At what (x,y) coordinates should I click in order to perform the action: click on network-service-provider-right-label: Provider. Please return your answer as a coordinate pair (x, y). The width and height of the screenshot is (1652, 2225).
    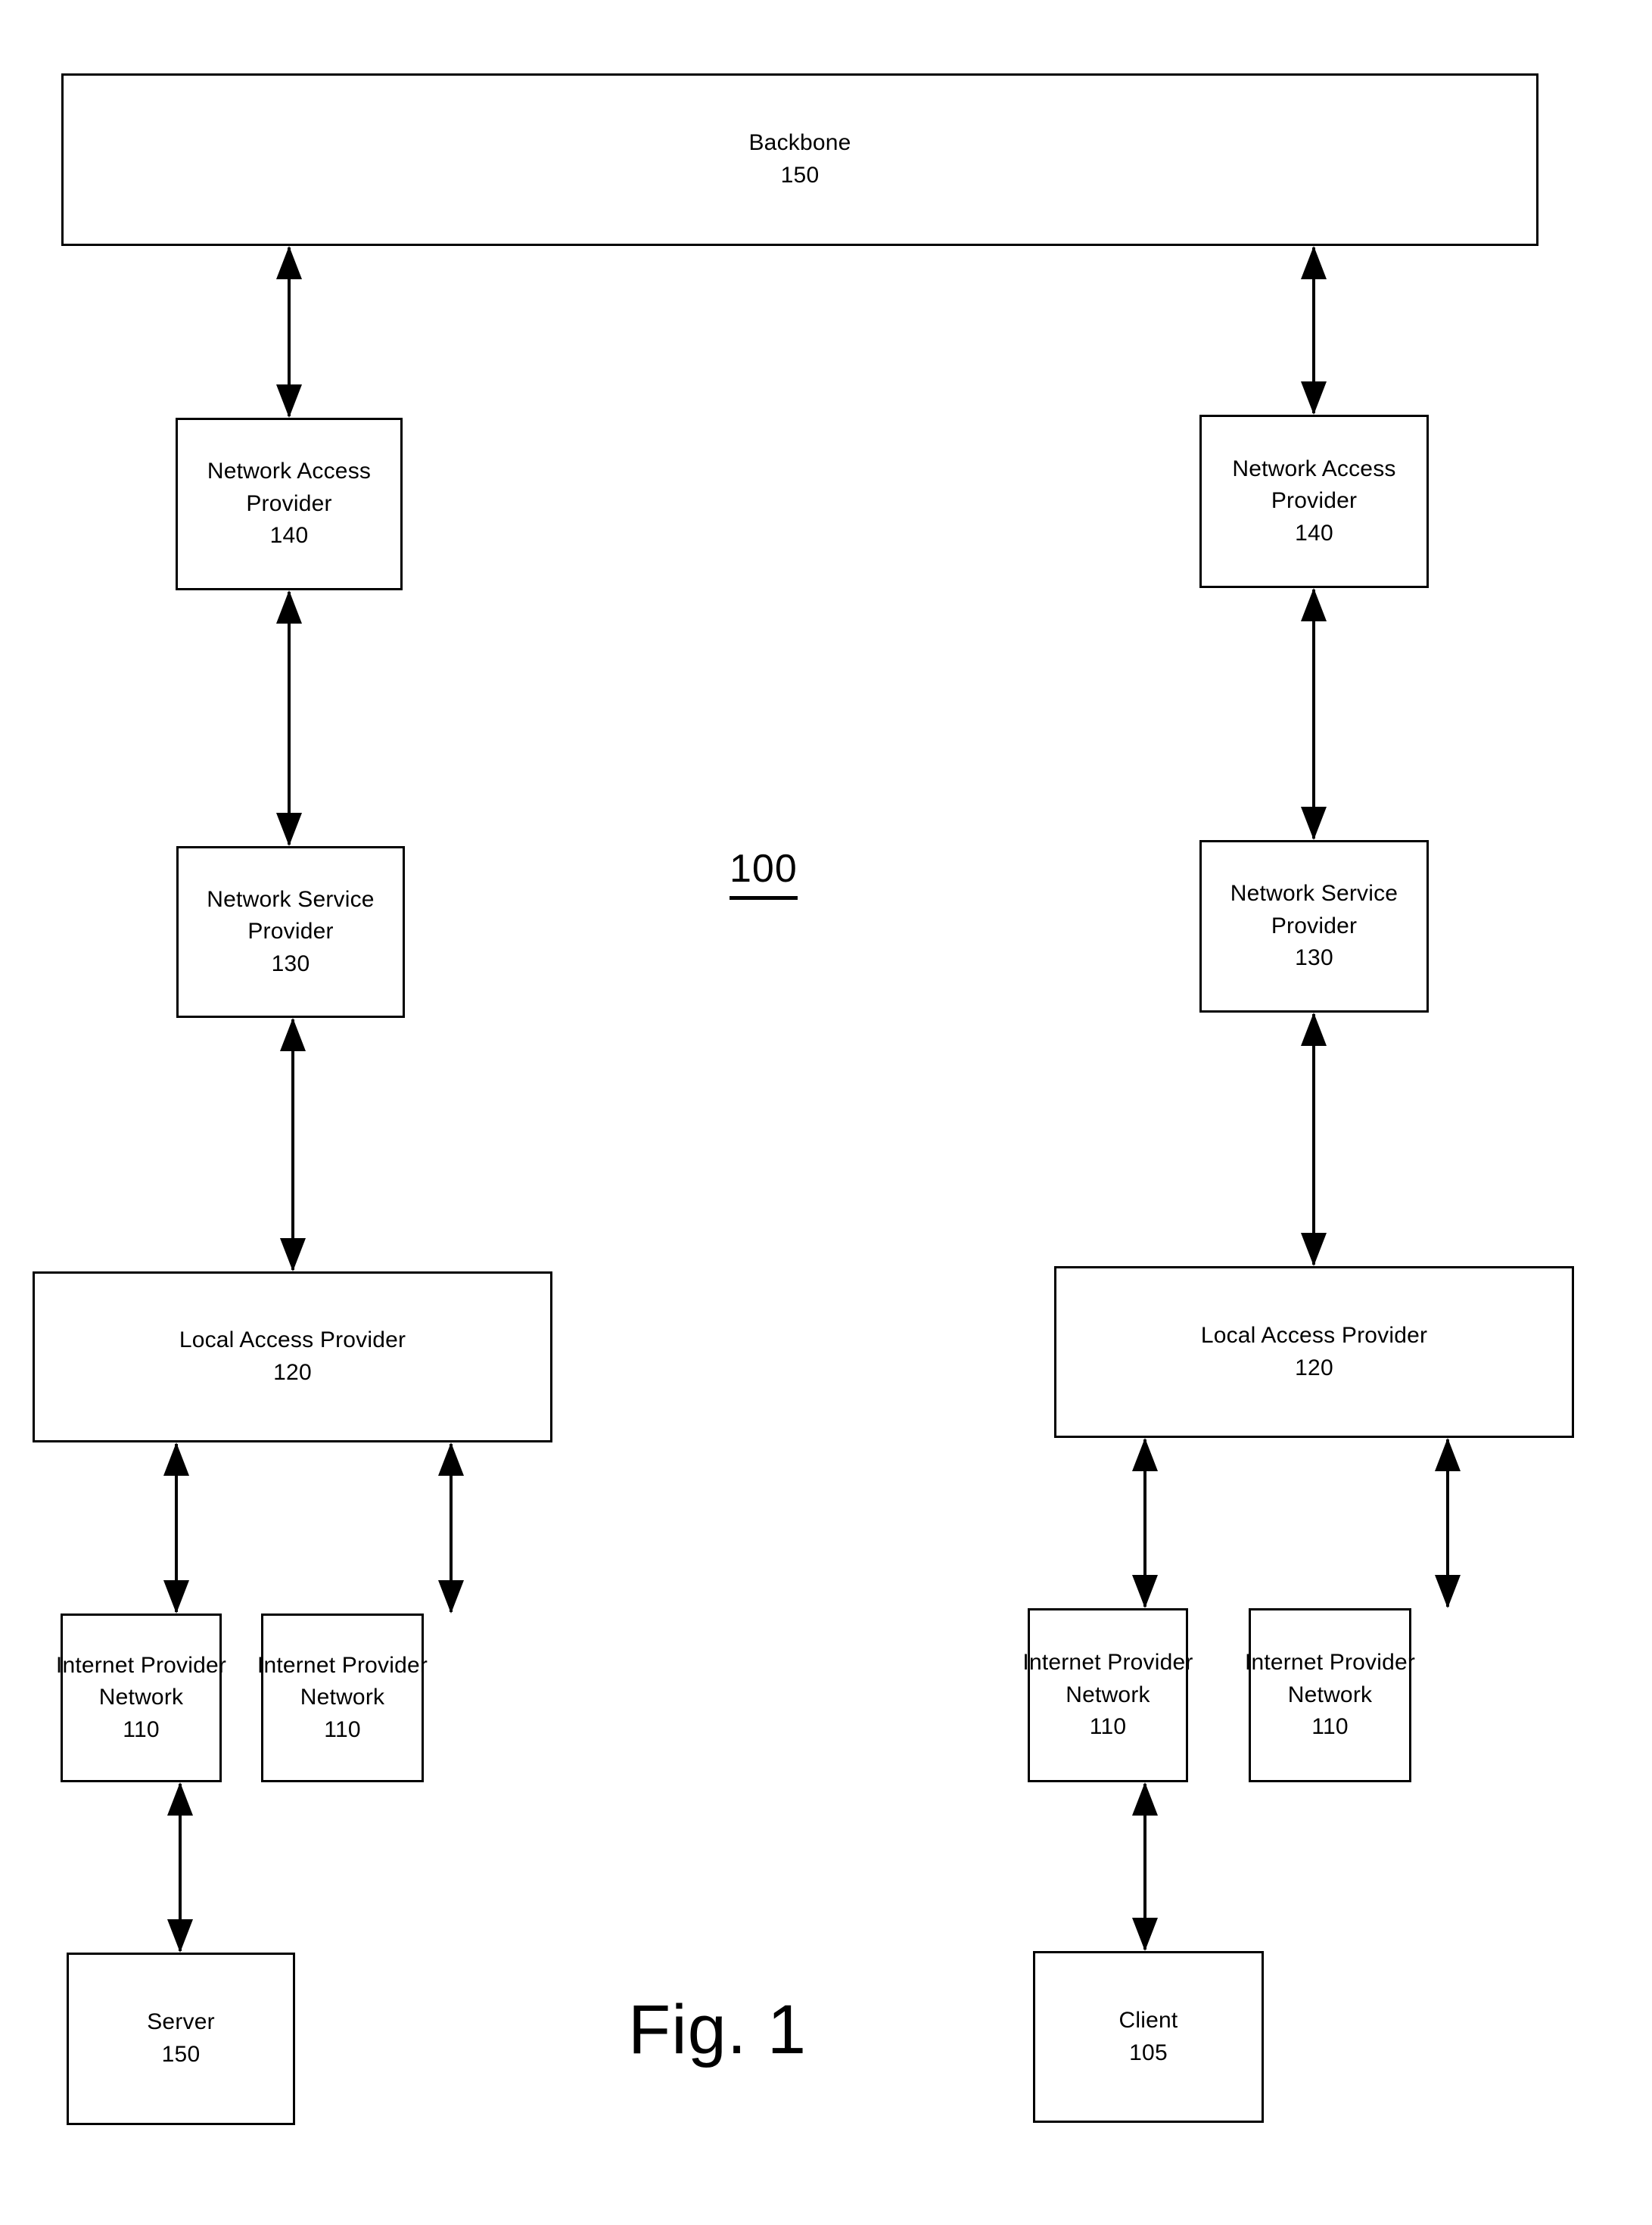
    Looking at the image, I should click on (1314, 925).